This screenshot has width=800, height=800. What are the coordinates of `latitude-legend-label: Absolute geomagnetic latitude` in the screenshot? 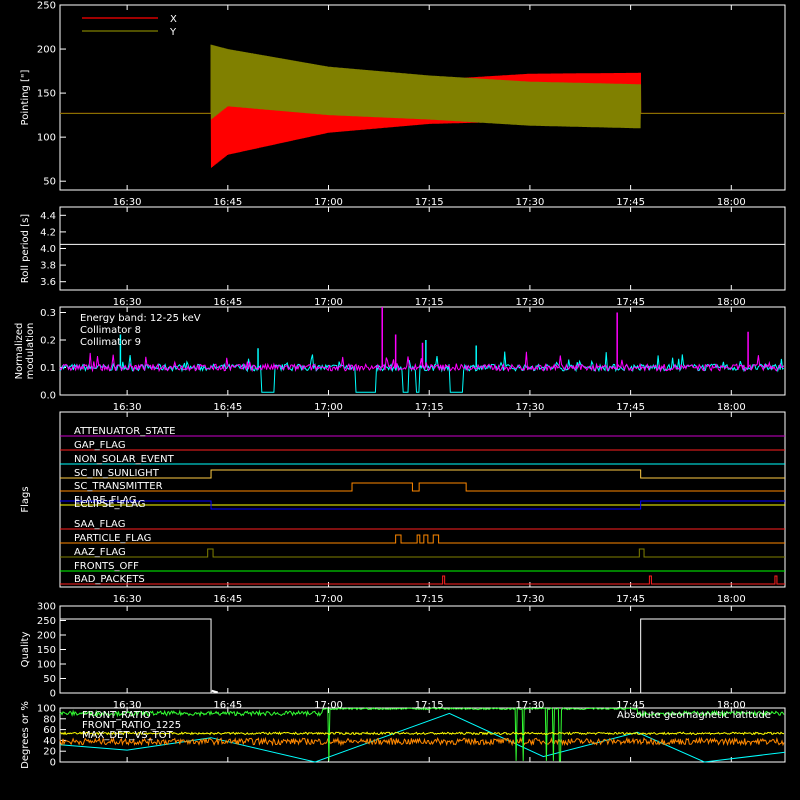 It's located at (694, 715).